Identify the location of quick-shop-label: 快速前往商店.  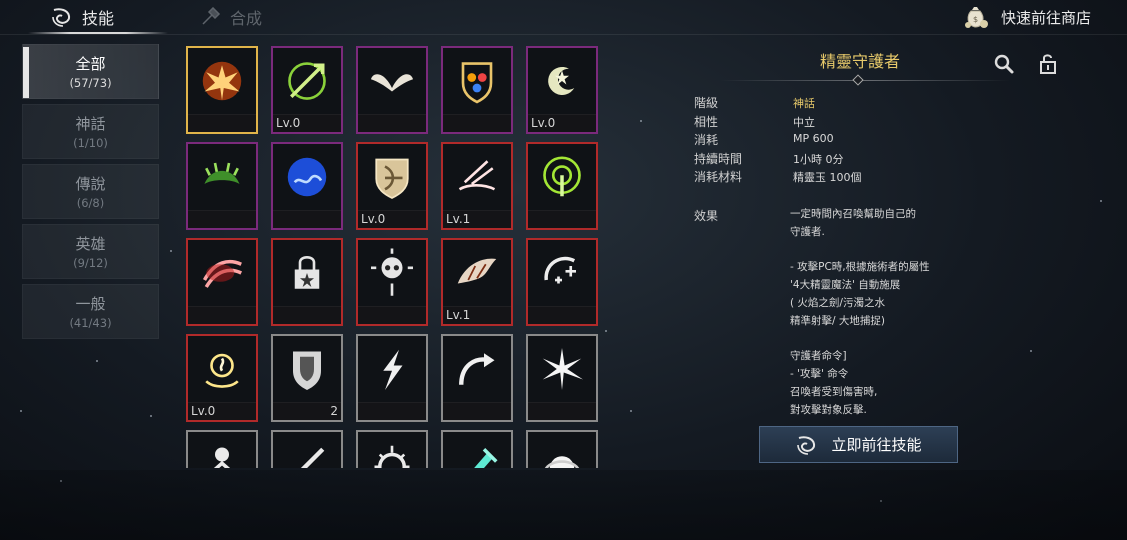
(1045, 17).